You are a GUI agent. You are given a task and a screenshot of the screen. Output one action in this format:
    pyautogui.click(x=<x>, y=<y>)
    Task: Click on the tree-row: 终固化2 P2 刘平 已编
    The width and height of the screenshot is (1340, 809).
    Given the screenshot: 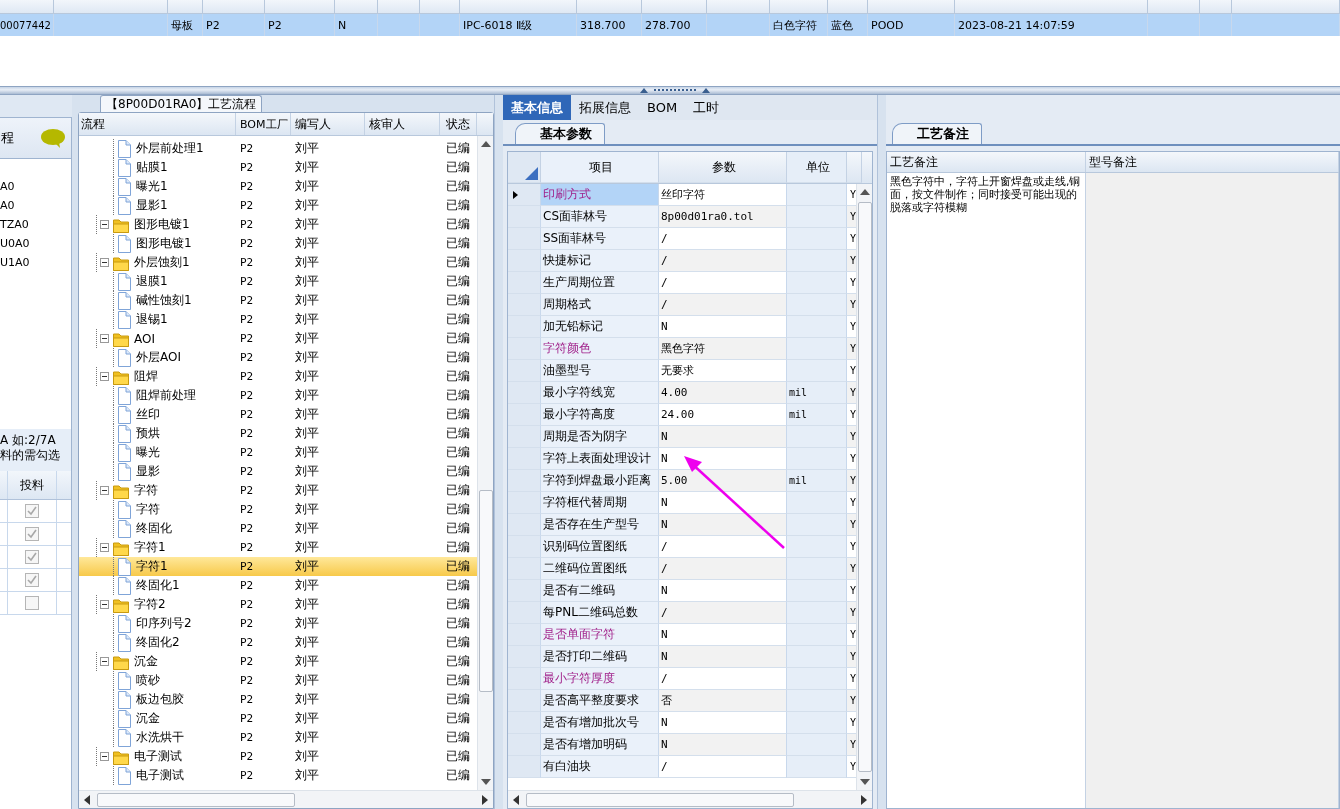 What is the action you would take?
    pyautogui.click(x=278, y=642)
    